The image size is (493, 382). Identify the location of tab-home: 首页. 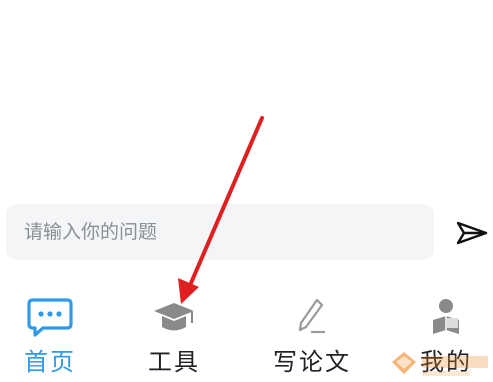
(50, 336).